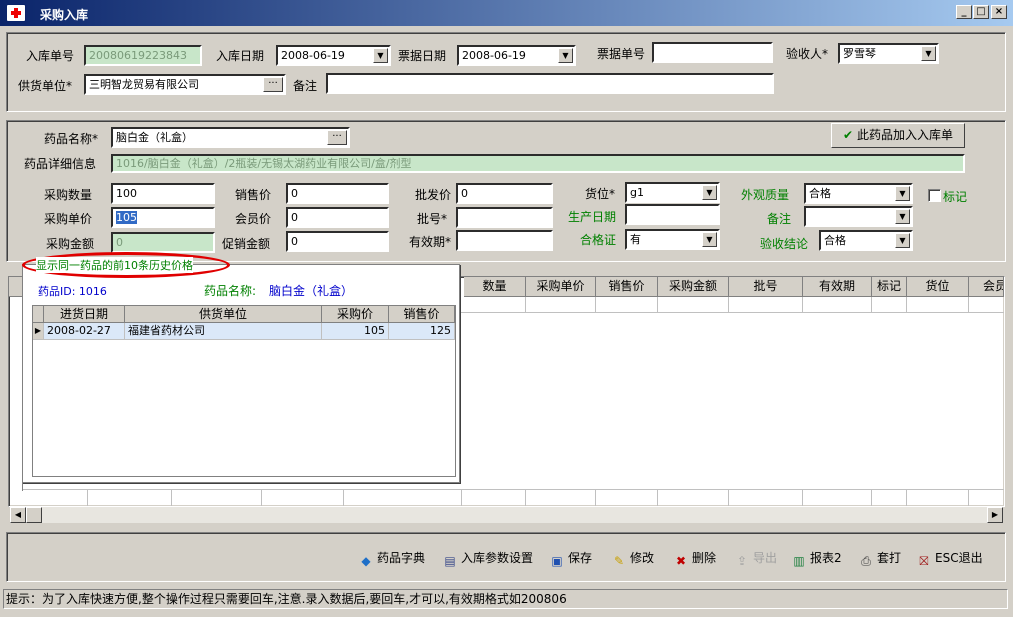  What do you see at coordinates (337, 241) in the screenshot?
I see `promo-amount-field: 0` at bounding box center [337, 241].